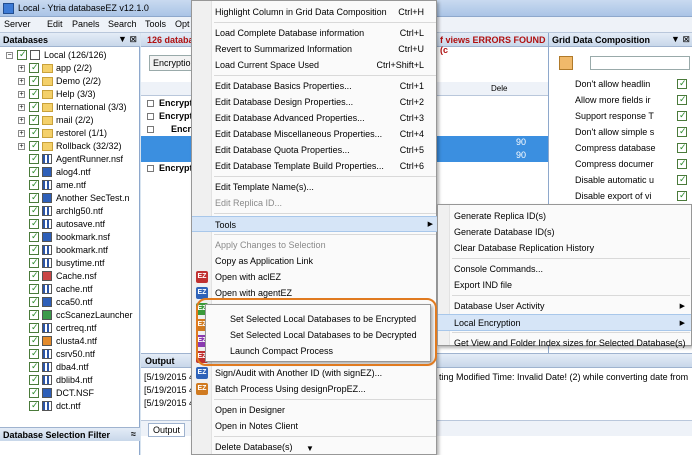 Image resolution: width=692 pixels, height=455 pixels. Describe the element at coordinates (70, 159) in the screenshot. I see `tree-database-item: AgentRunner.nsf` at that location.